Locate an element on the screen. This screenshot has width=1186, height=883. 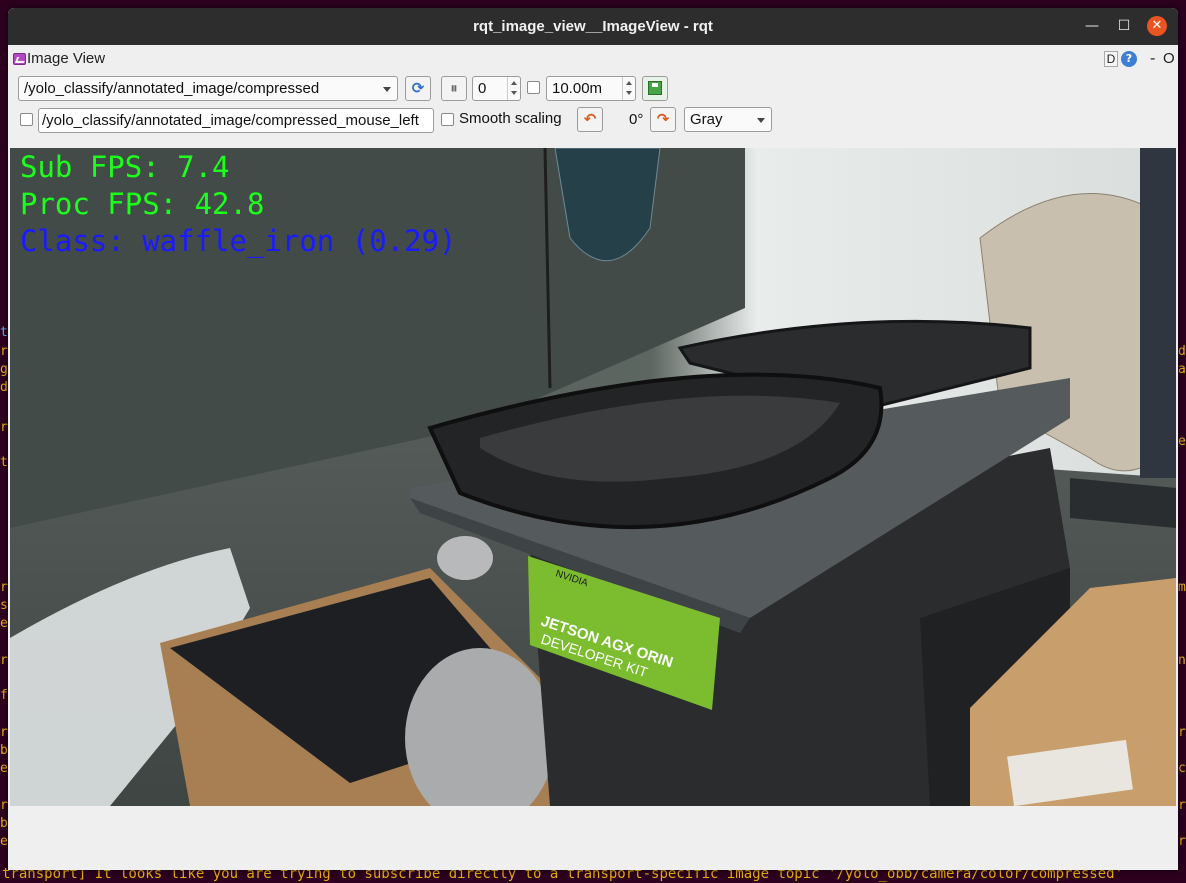
rotate-left-button: ↶ is located at coordinates (590, 119).